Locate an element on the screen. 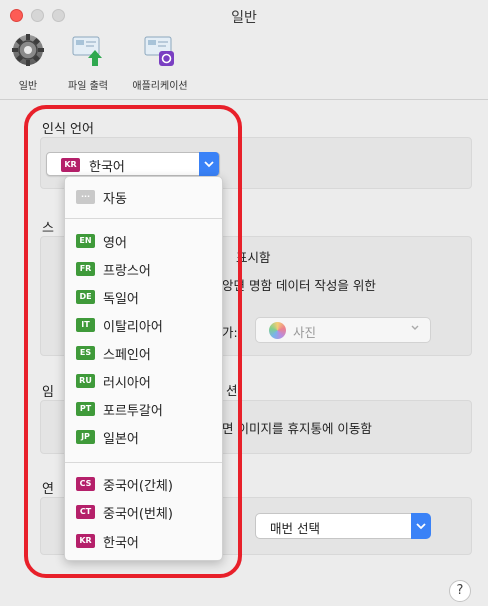 This screenshot has width=488, height=606. section2-title: 스 is located at coordinates (48, 228).